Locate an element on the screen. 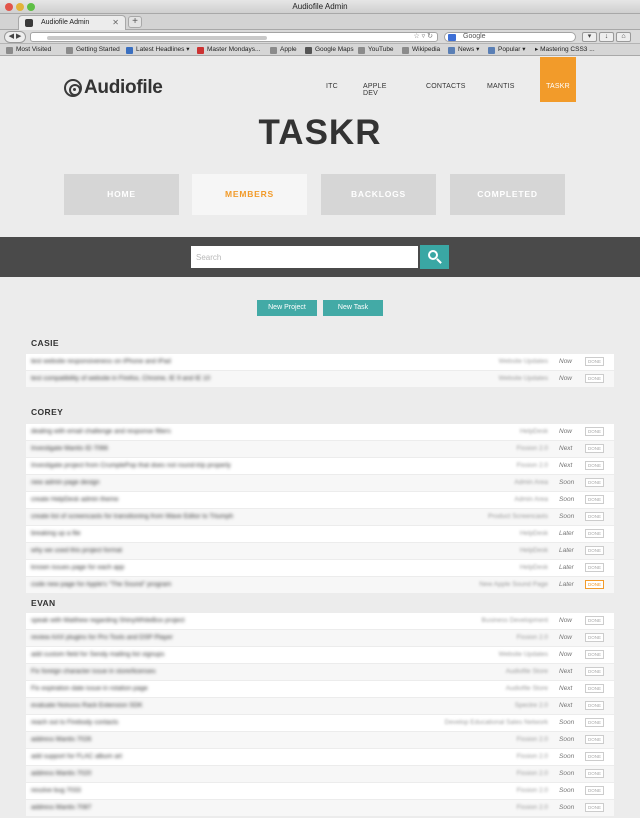  task-description: add support for FLAC album art is located at coordinates (76, 756).